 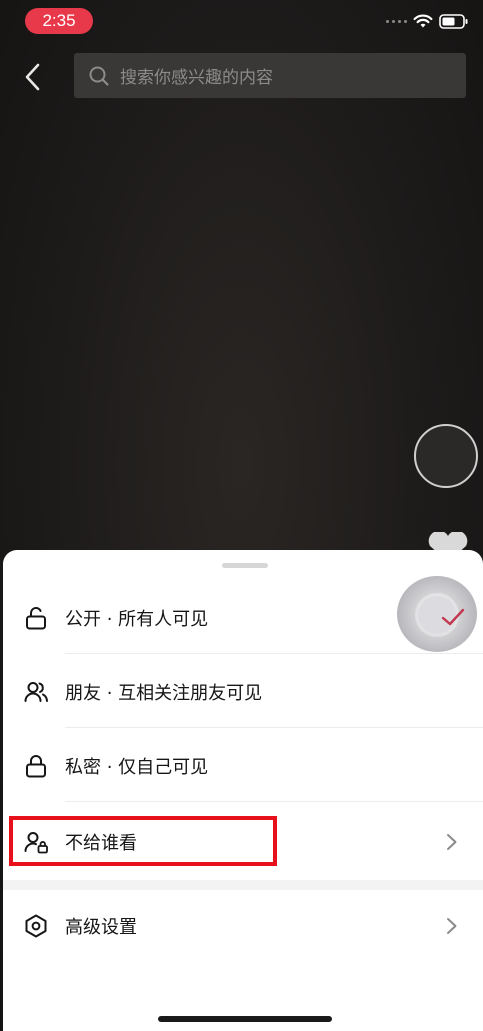 I want to click on search-input: 搜索你感兴趣的内容, so click(x=270, y=75).